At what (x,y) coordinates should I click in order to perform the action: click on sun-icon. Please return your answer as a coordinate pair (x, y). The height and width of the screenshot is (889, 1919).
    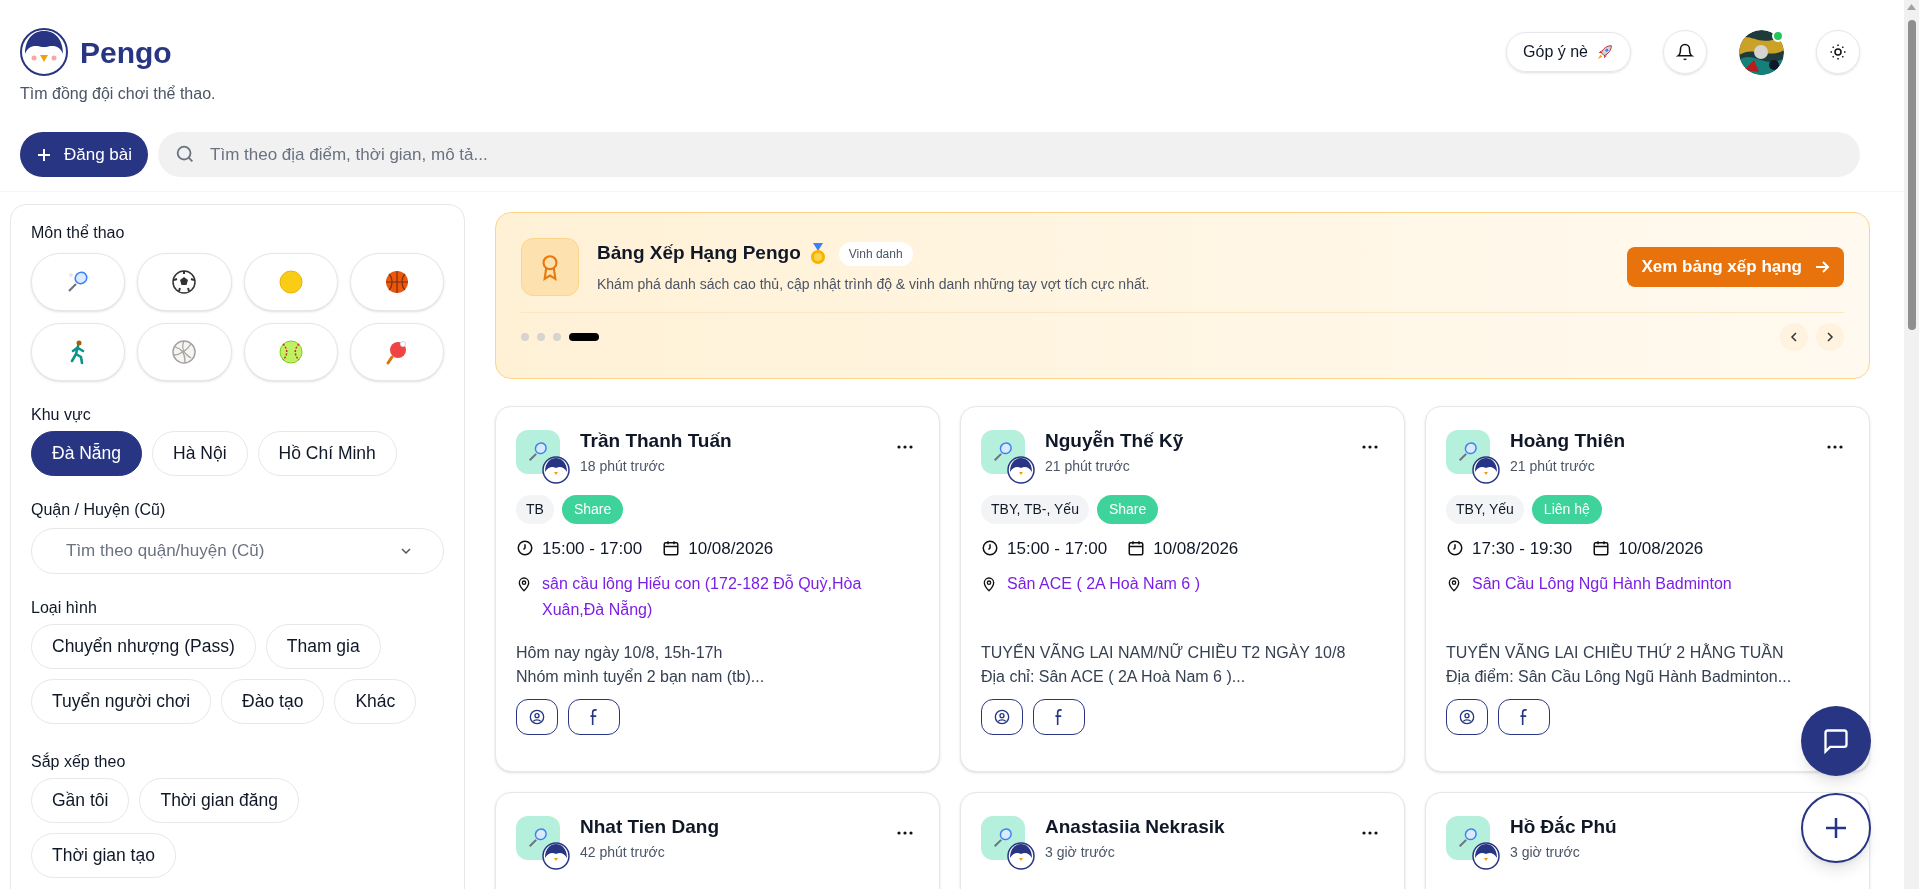
    Looking at the image, I should click on (1838, 52).